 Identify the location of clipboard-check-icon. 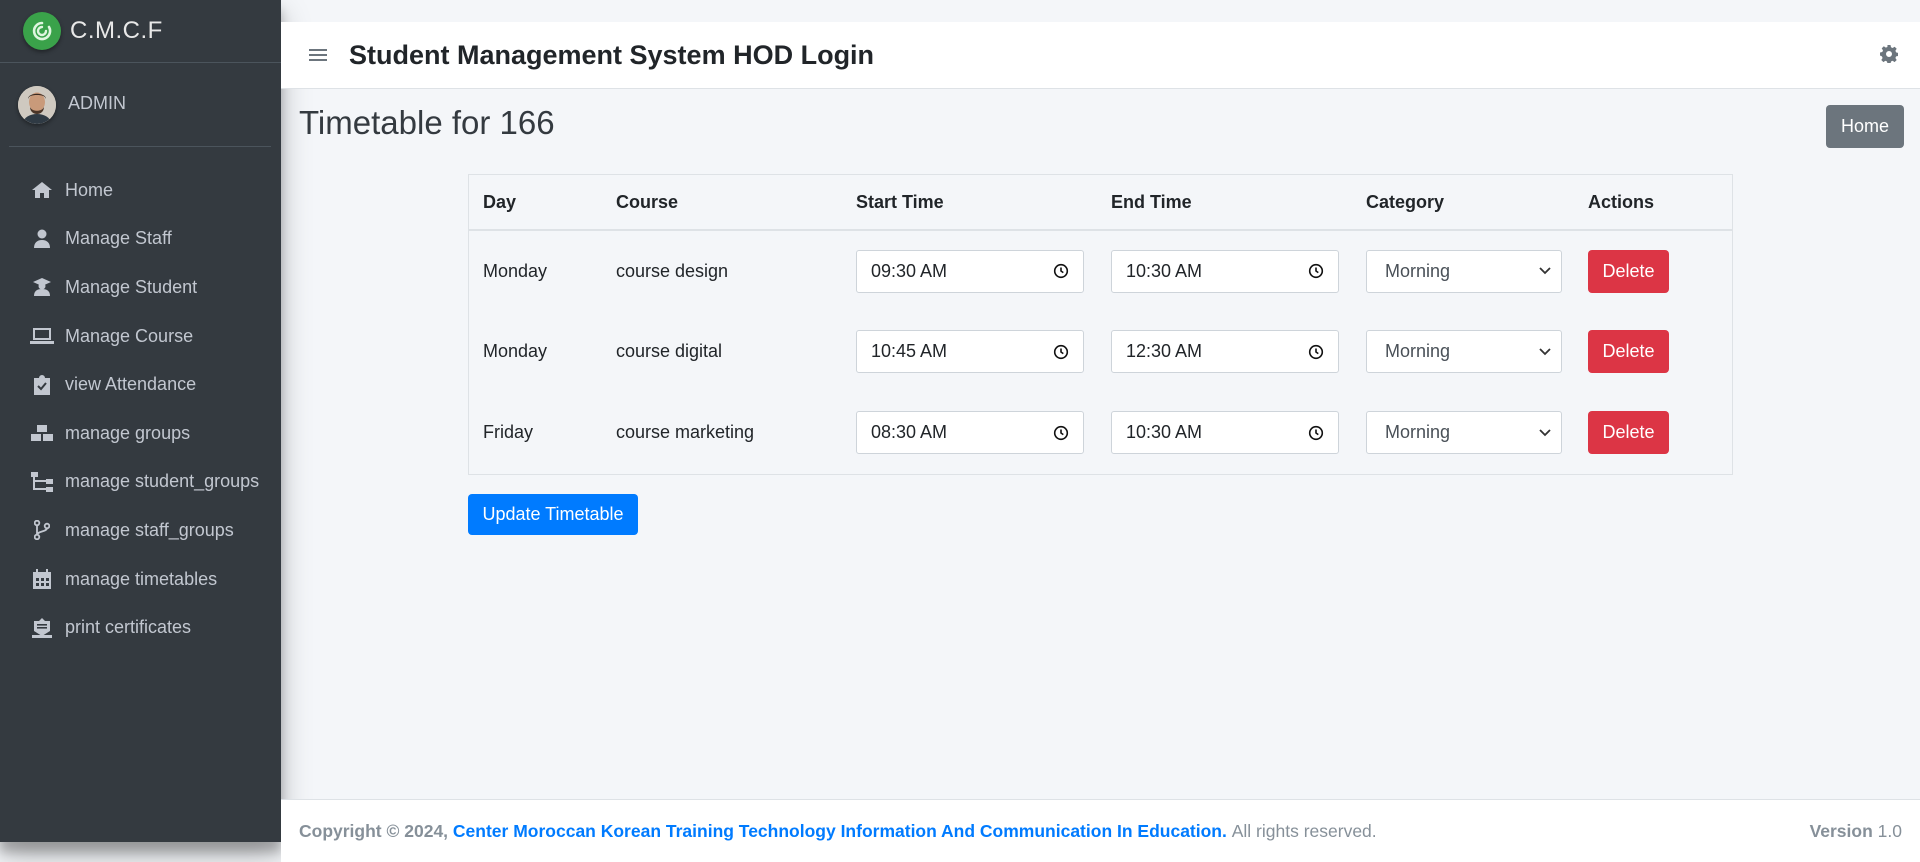
(42, 385).